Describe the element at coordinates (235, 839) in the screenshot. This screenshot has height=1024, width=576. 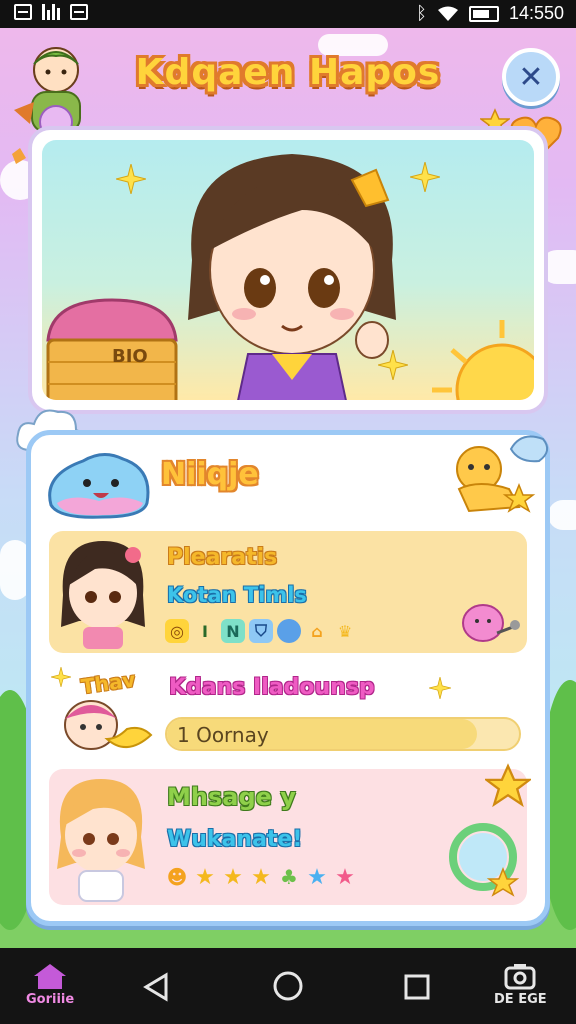
I see `row3-subtitle: Wukanate!` at that location.